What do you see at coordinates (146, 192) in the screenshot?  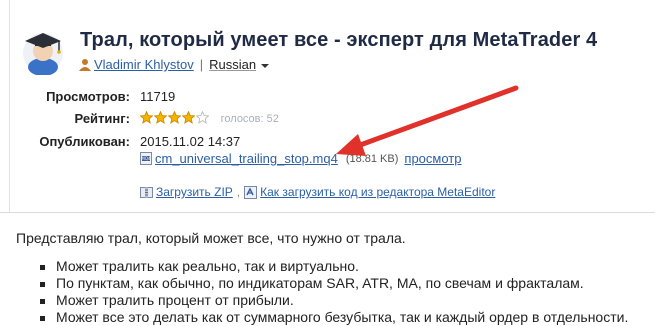 I see `zip-archive-icon` at bounding box center [146, 192].